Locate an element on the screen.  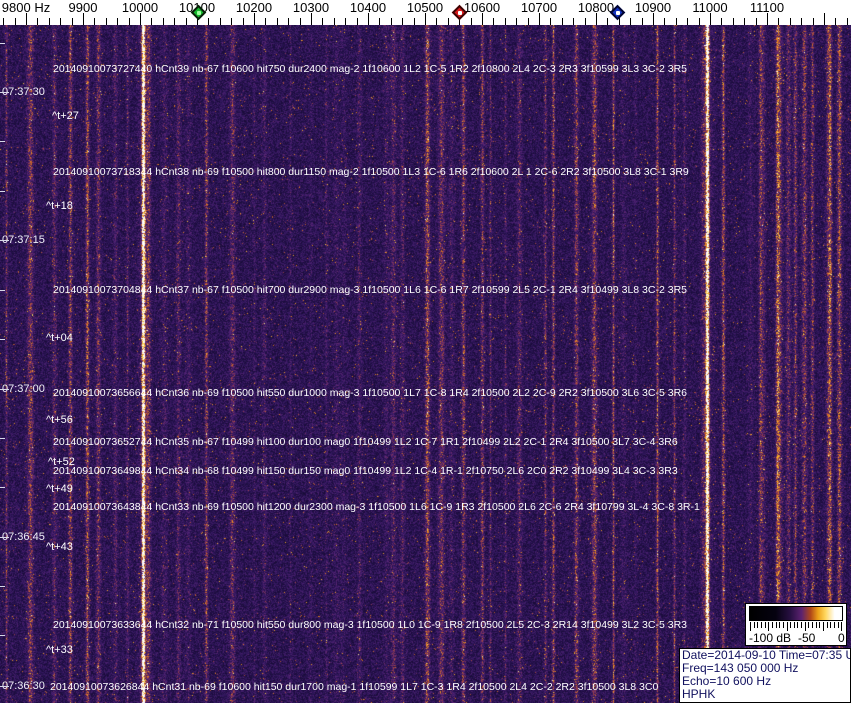
marker-red-diamond-center is located at coordinates (460, 13).